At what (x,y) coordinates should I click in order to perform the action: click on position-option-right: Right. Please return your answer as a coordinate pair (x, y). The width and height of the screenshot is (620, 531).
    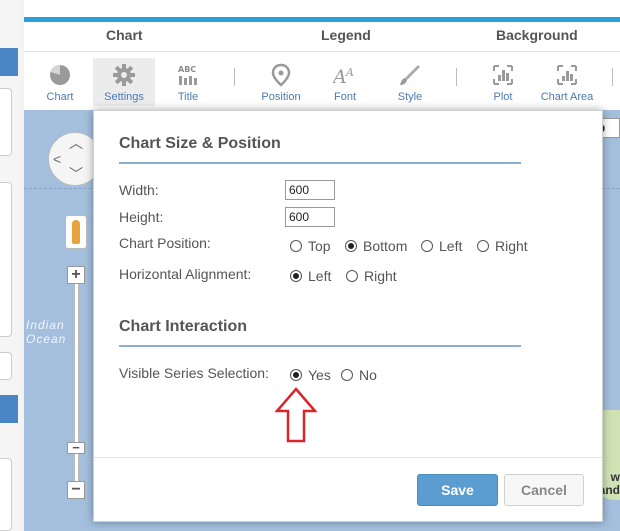
    Looking at the image, I should click on (502, 246).